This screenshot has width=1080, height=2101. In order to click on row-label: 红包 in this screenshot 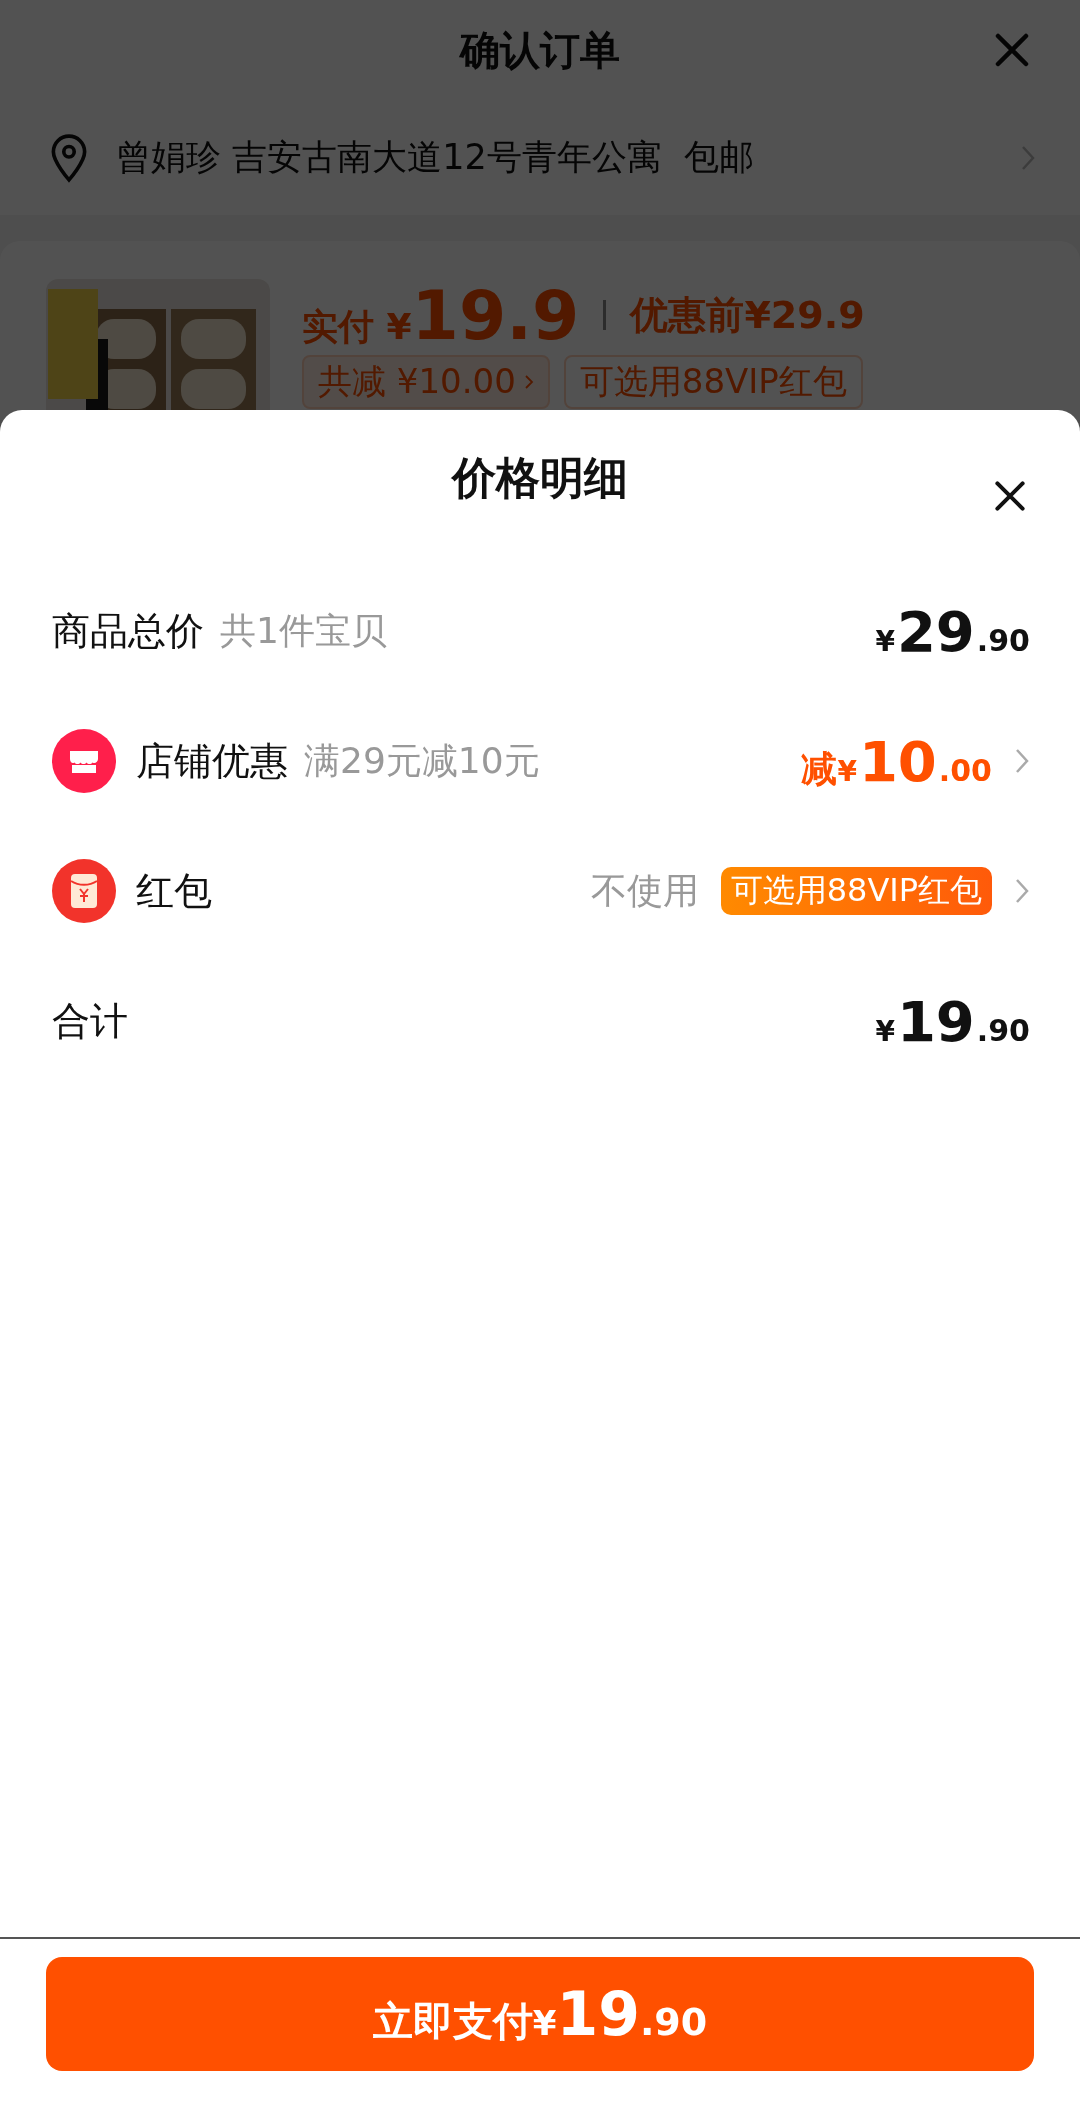, I will do `click(174, 891)`.